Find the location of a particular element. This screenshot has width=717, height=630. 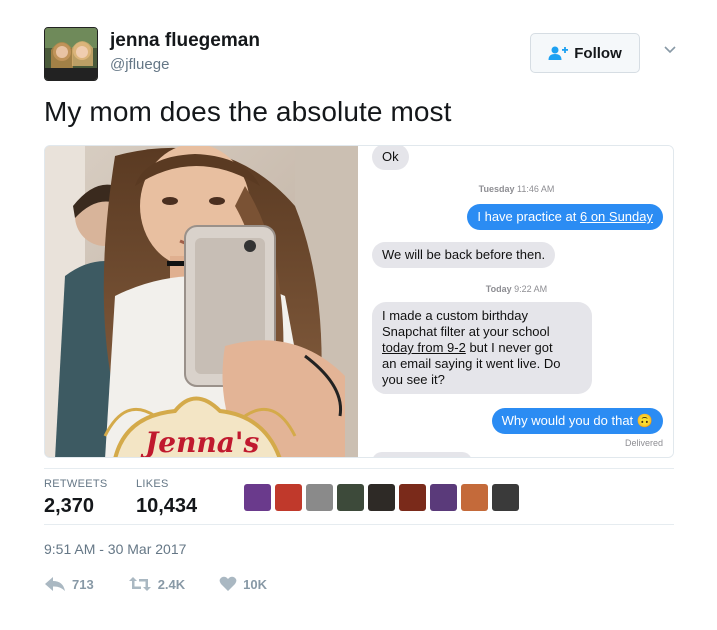

reply-count: 713 is located at coordinates (83, 584).